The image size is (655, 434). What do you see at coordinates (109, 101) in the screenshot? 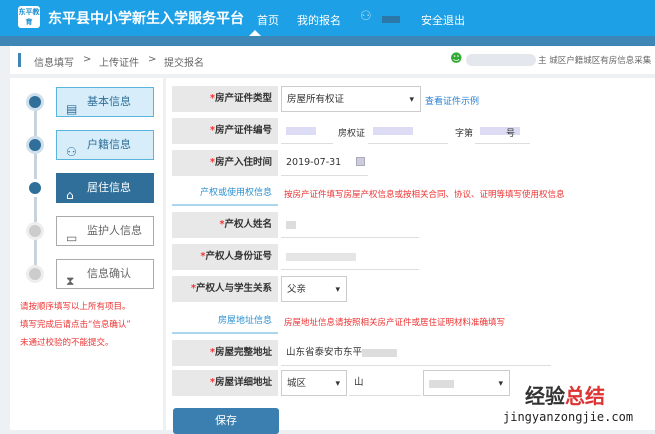
I see `step-label: 基本信息` at bounding box center [109, 101].